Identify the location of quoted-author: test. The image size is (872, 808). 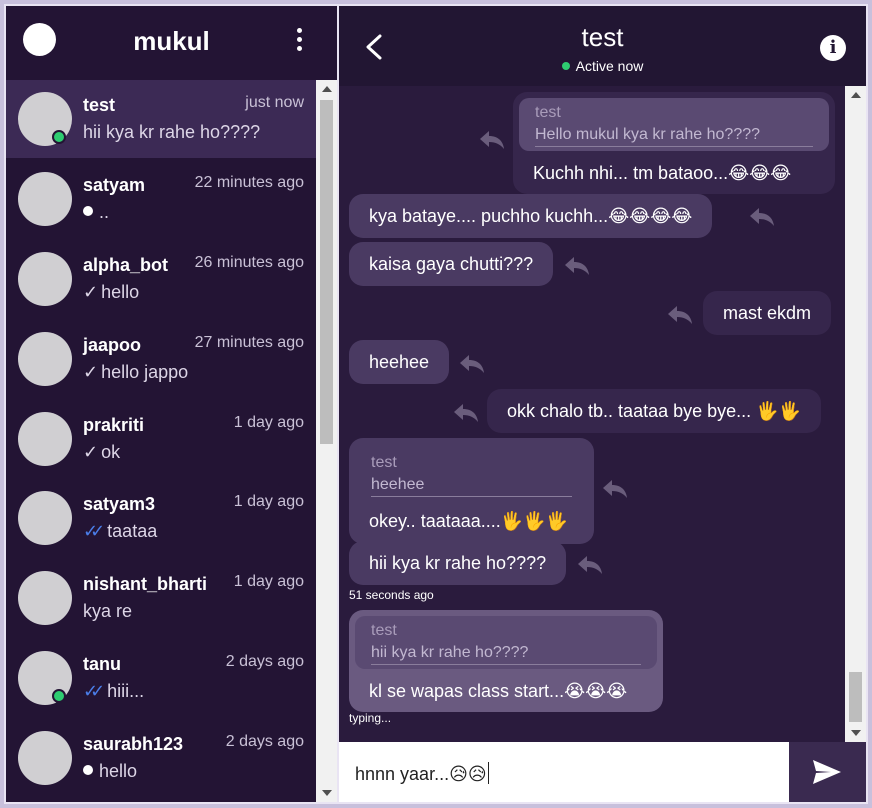
(384, 630).